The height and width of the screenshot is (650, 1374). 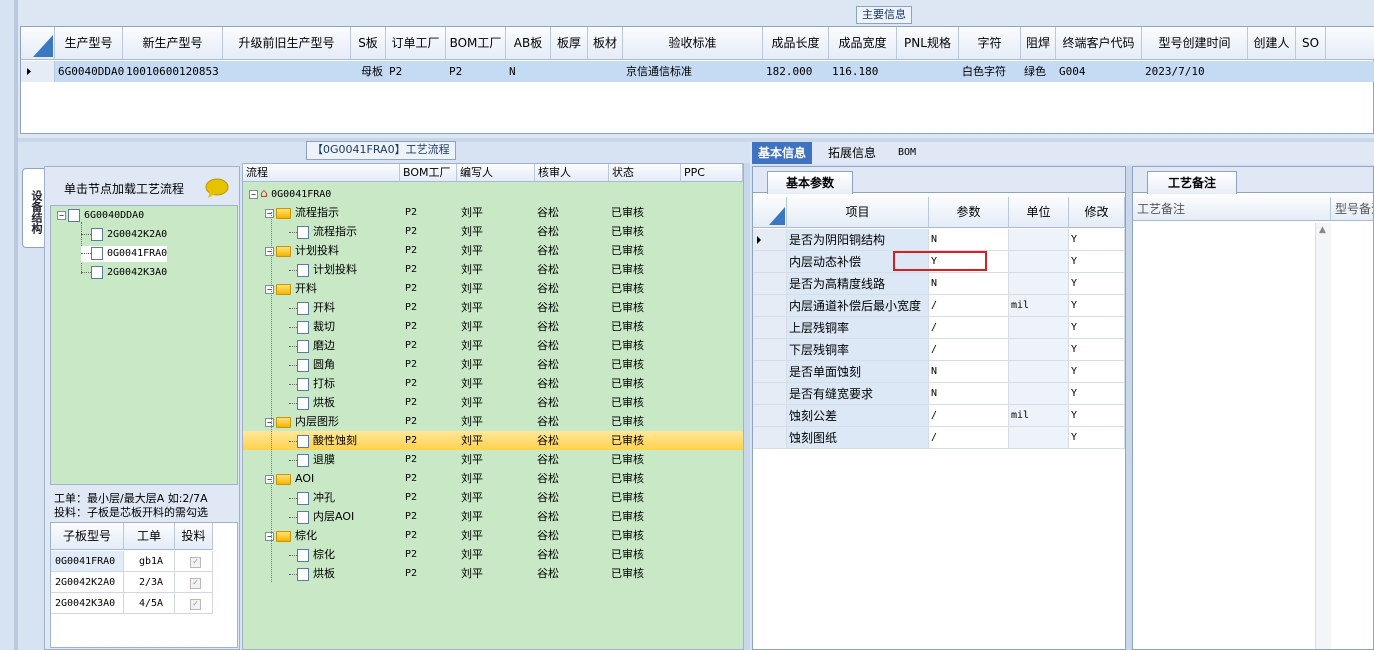 I want to click on col-header: PPC, so click(x=712, y=173).